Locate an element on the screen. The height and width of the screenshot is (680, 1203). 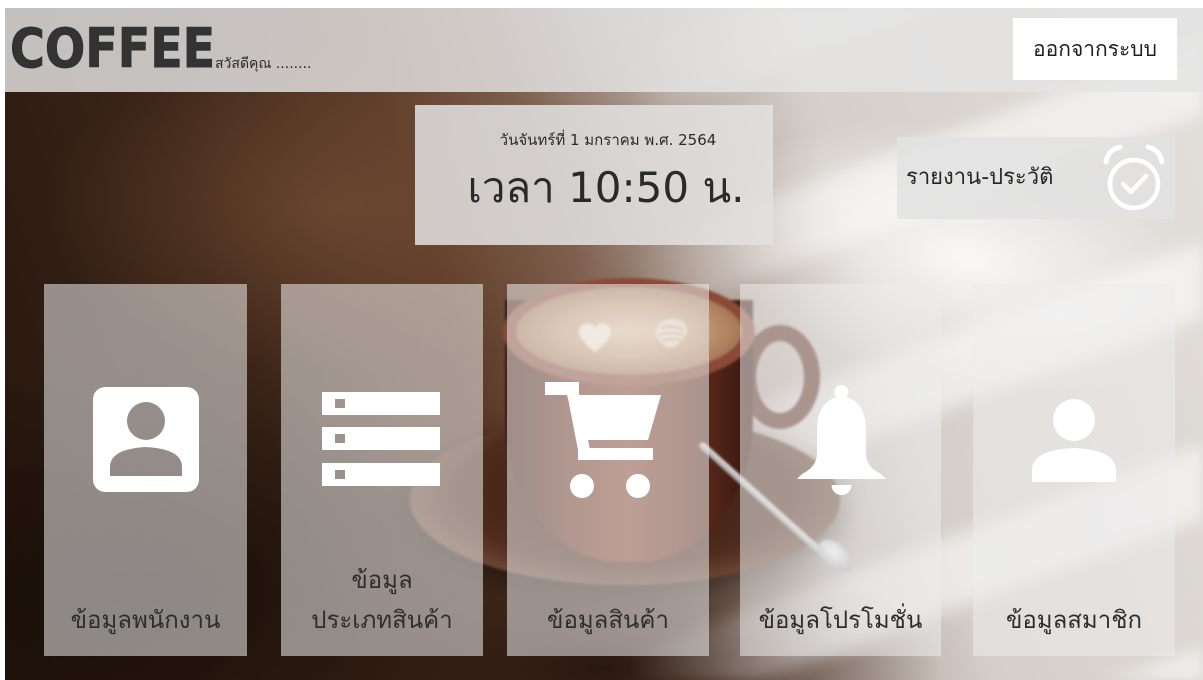
report-history-label: รายงาน-ประวัติ is located at coordinates (980, 177).